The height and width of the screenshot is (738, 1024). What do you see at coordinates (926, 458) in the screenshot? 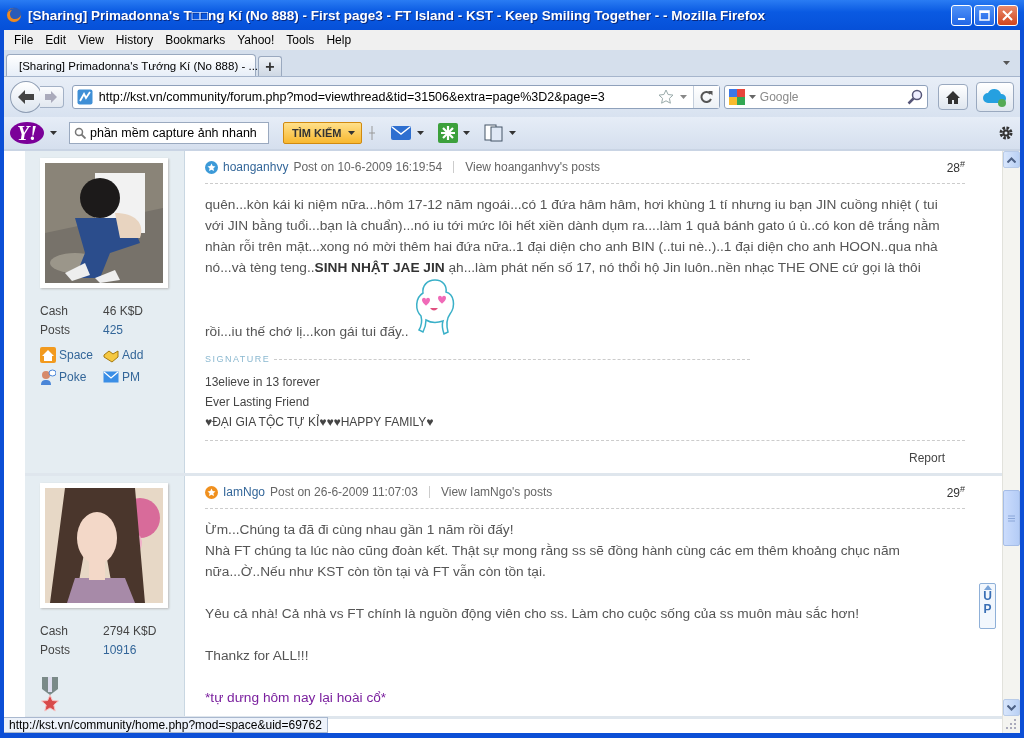
I see `report-link: Report` at bounding box center [926, 458].